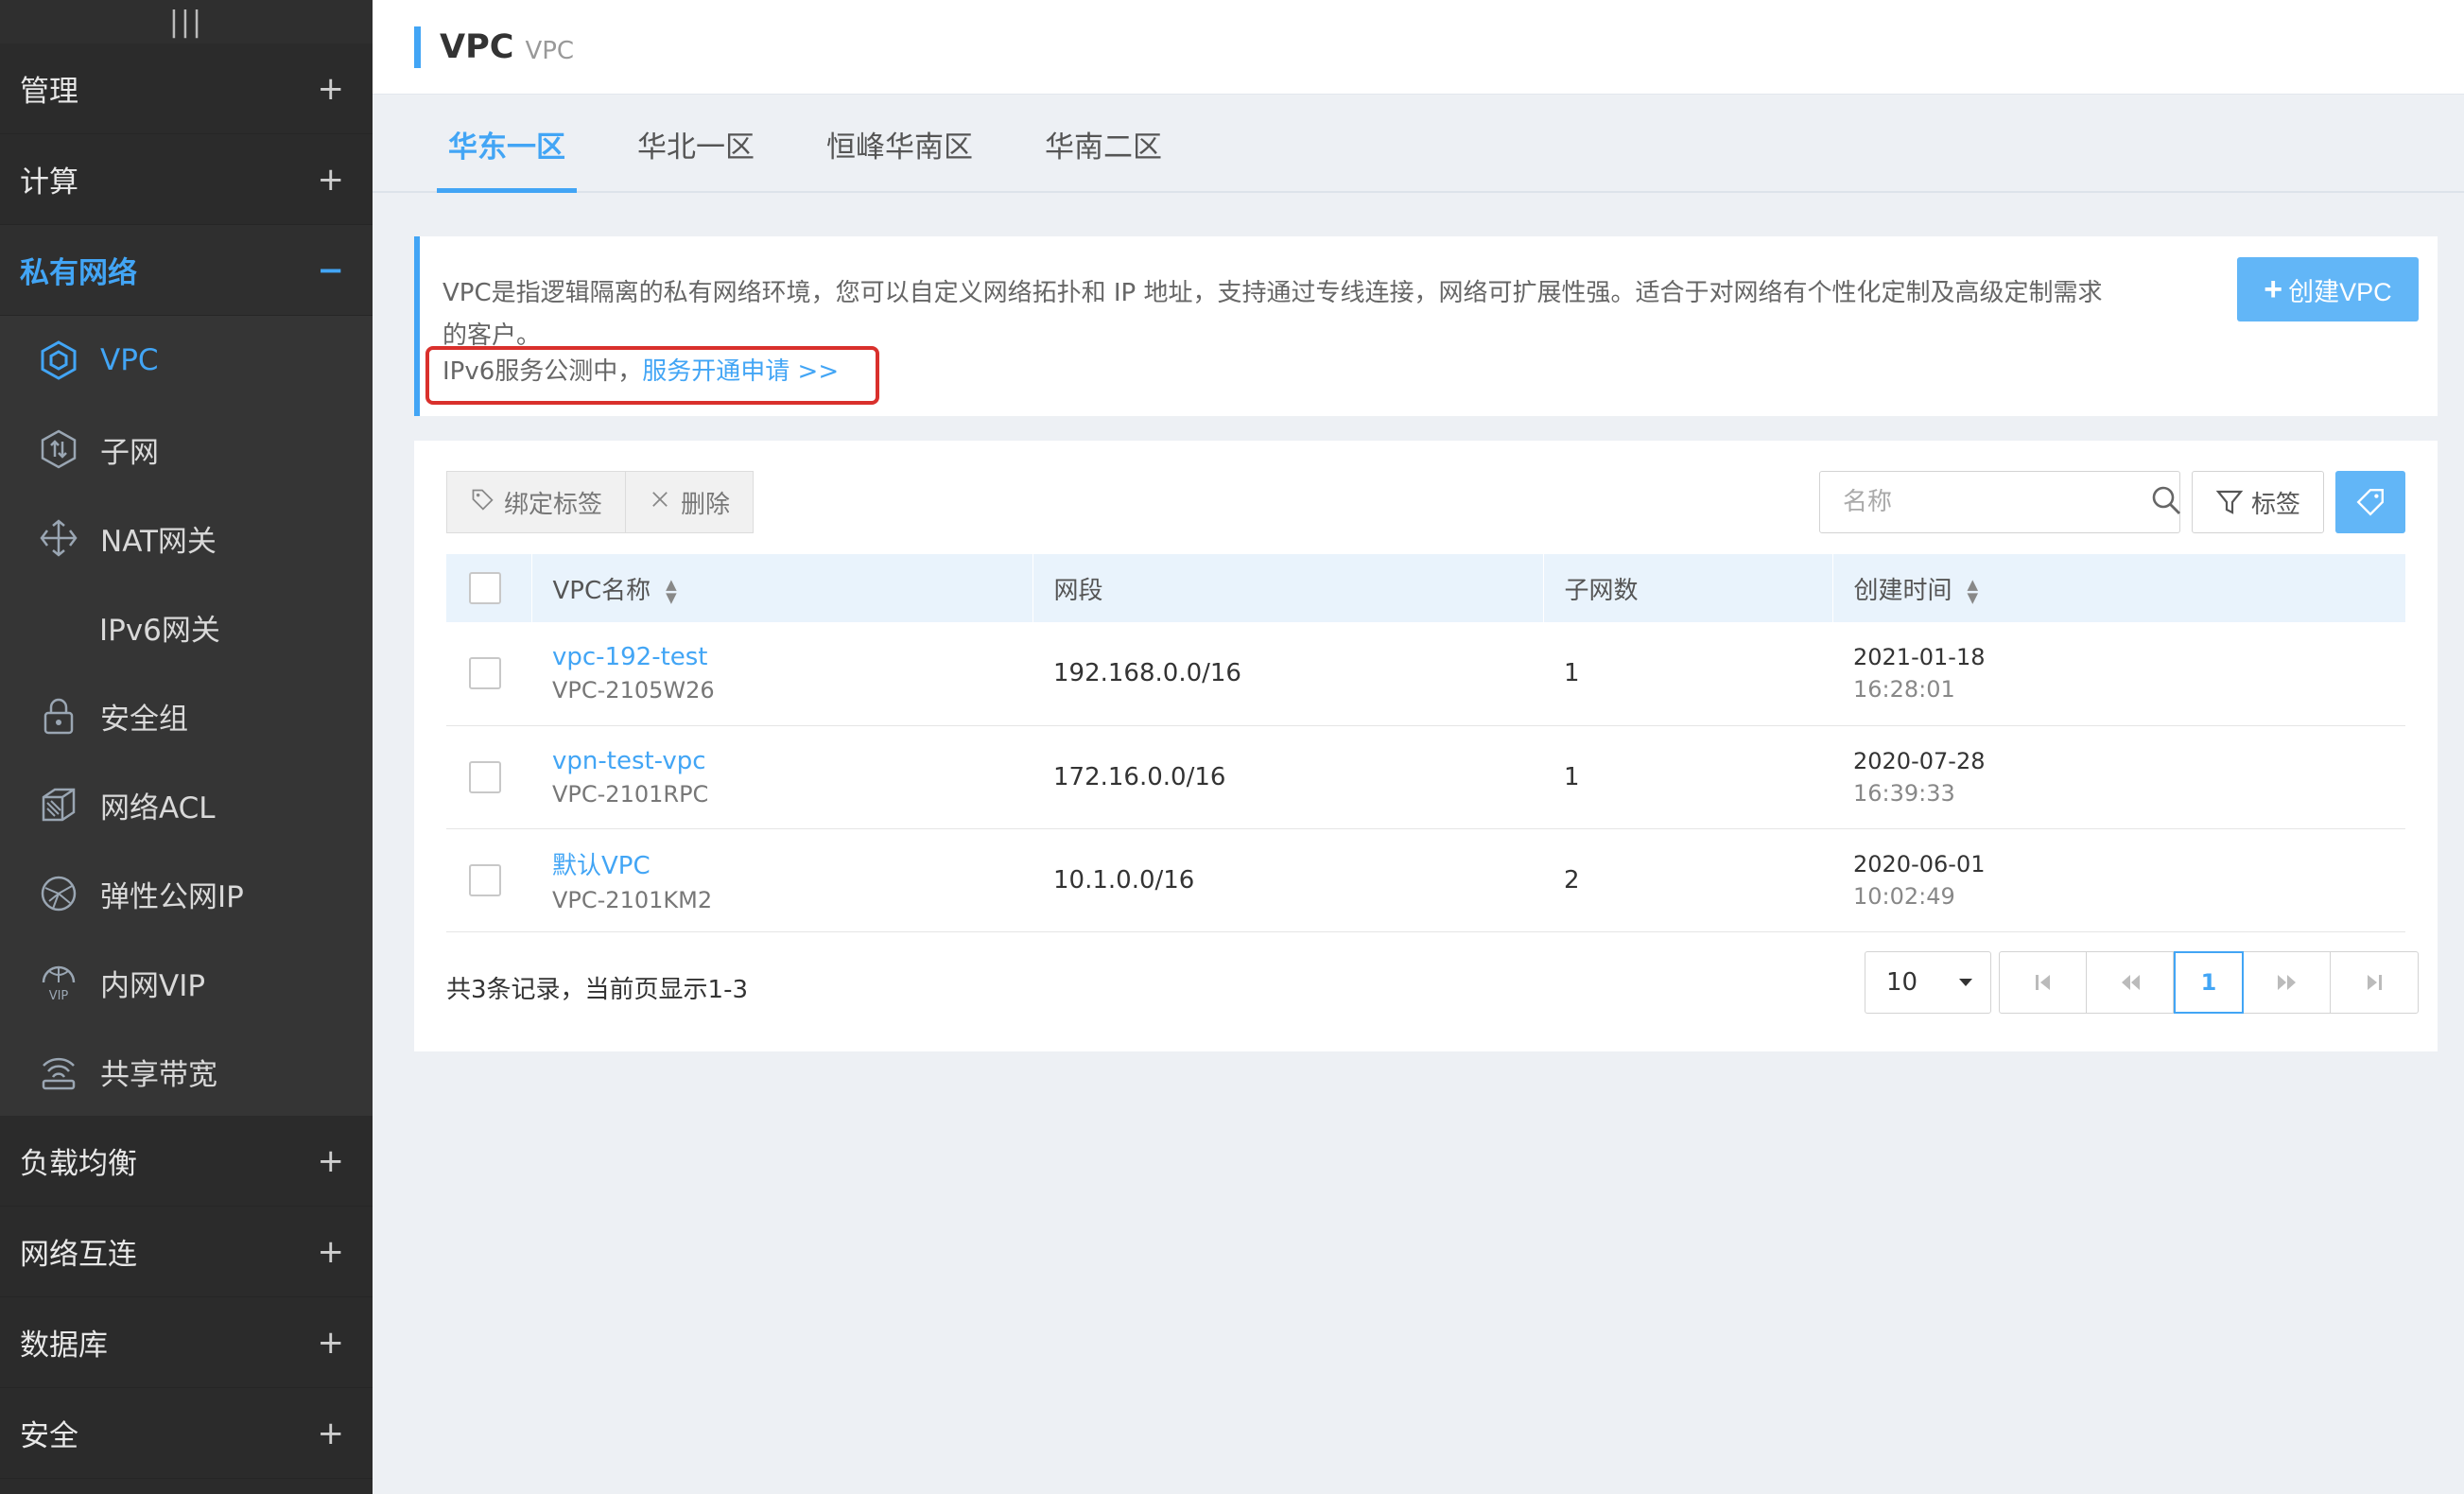 The width and height of the screenshot is (2464, 1494). What do you see at coordinates (186, 1343) in the screenshot?
I see `sidebar-group-database: 数据库 +` at bounding box center [186, 1343].